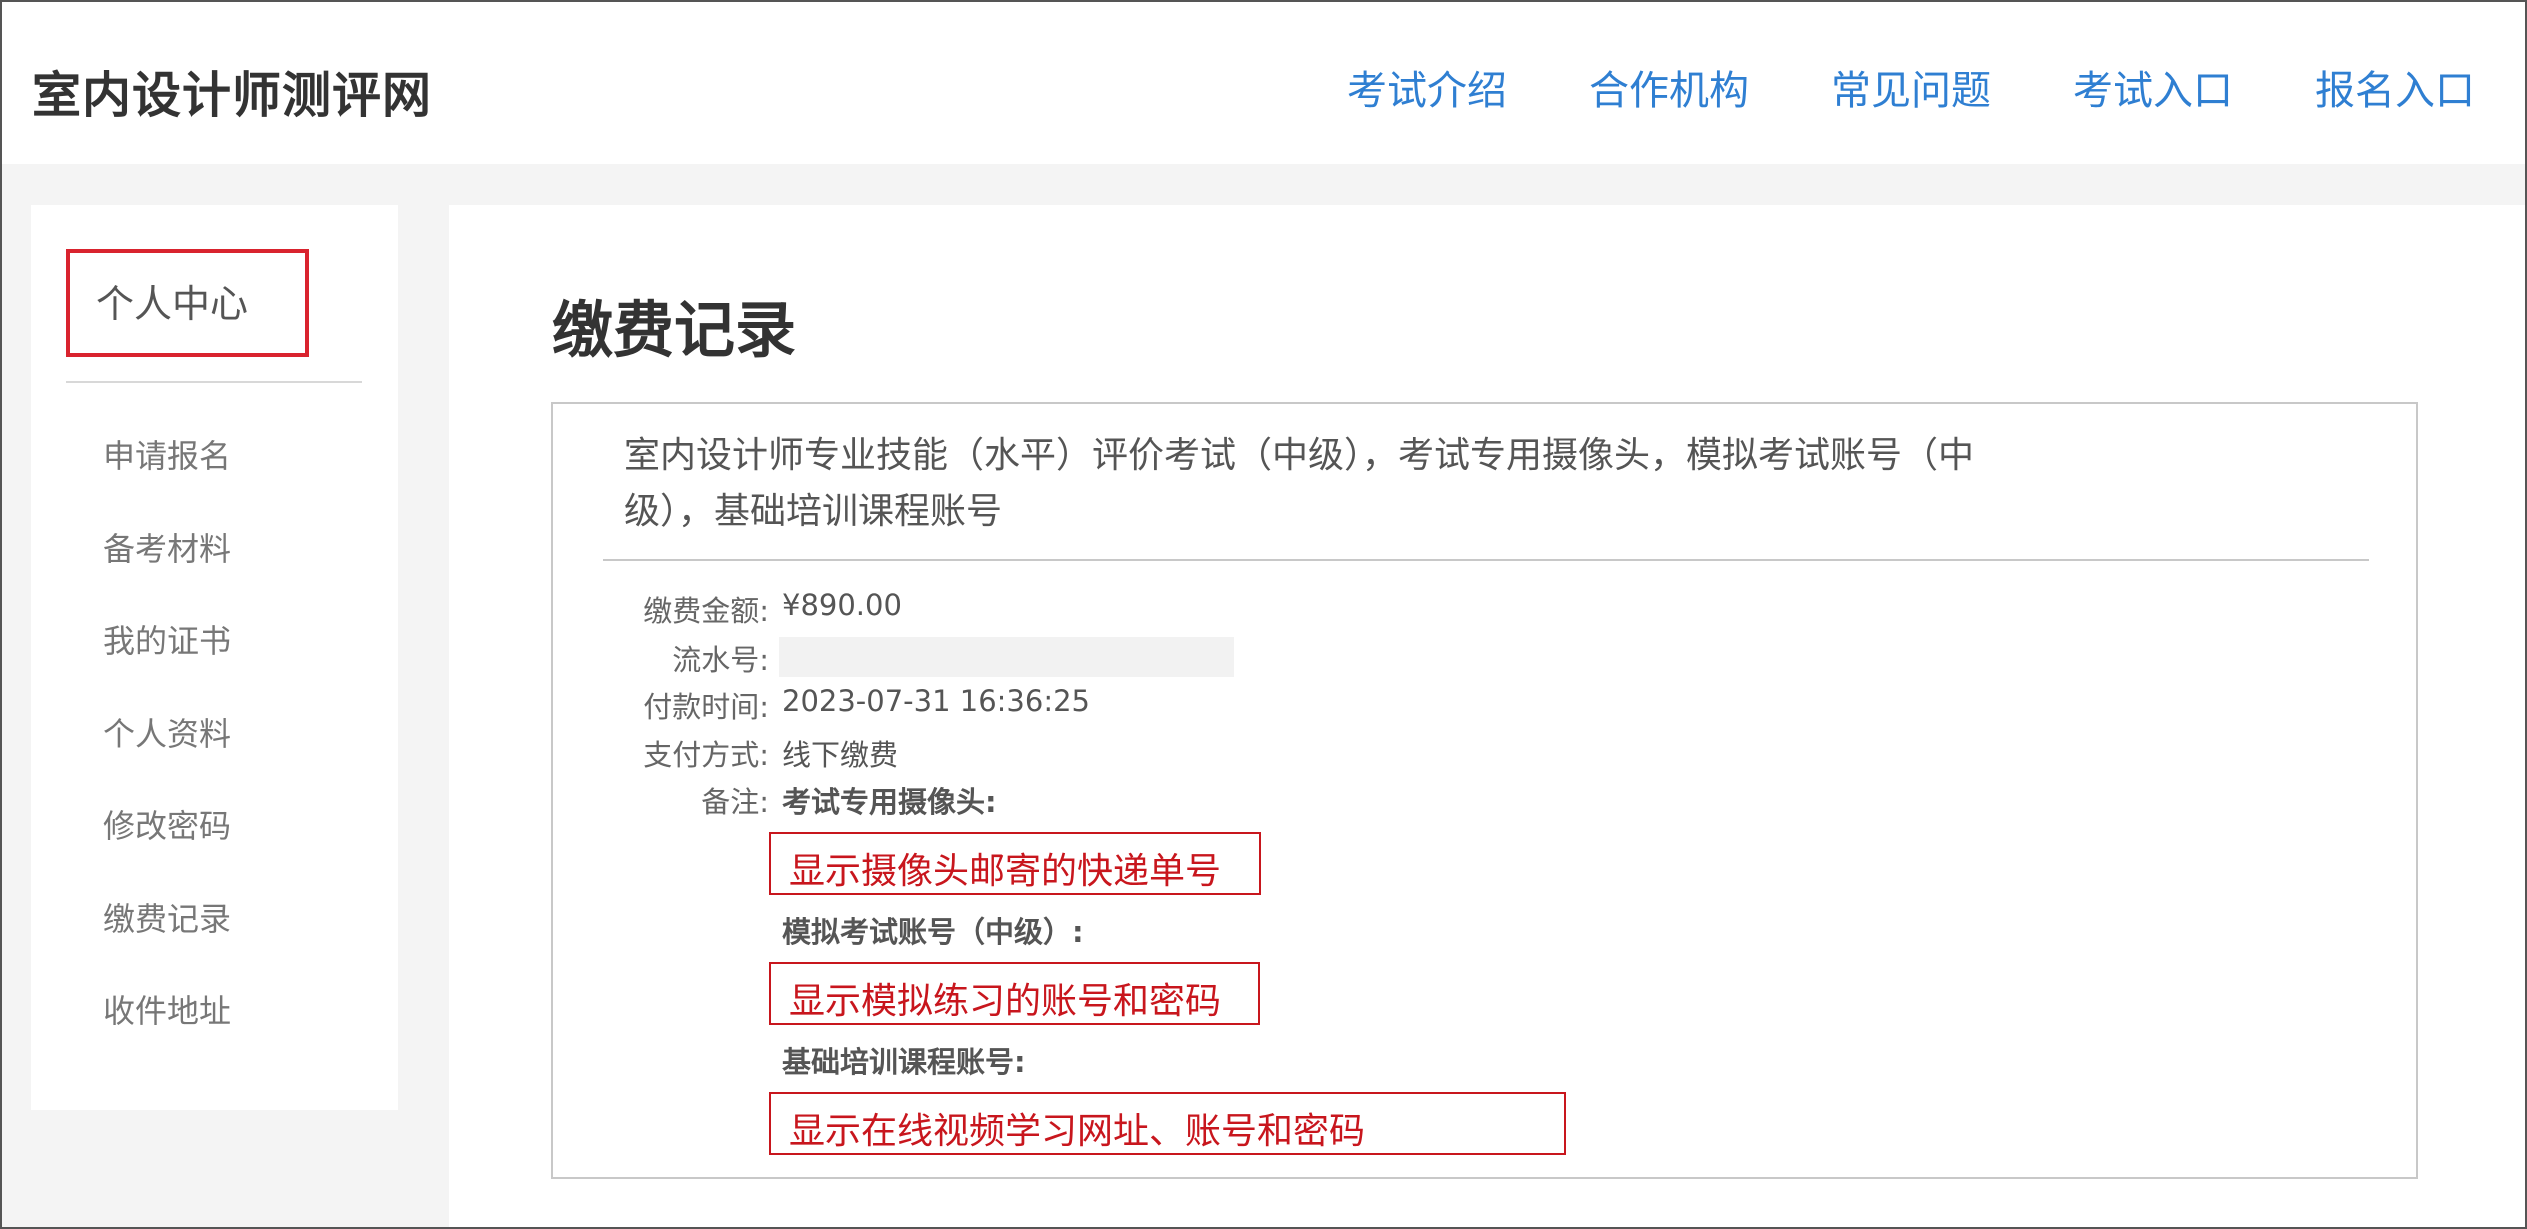  What do you see at coordinates (1669, 87) in the screenshot?
I see `nav-partners: 合作机构` at bounding box center [1669, 87].